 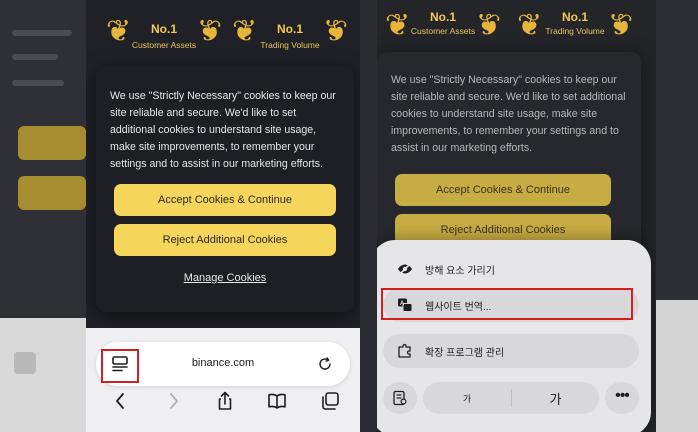 I want to click on bookmarks-icon, so click(x=277, y=401).